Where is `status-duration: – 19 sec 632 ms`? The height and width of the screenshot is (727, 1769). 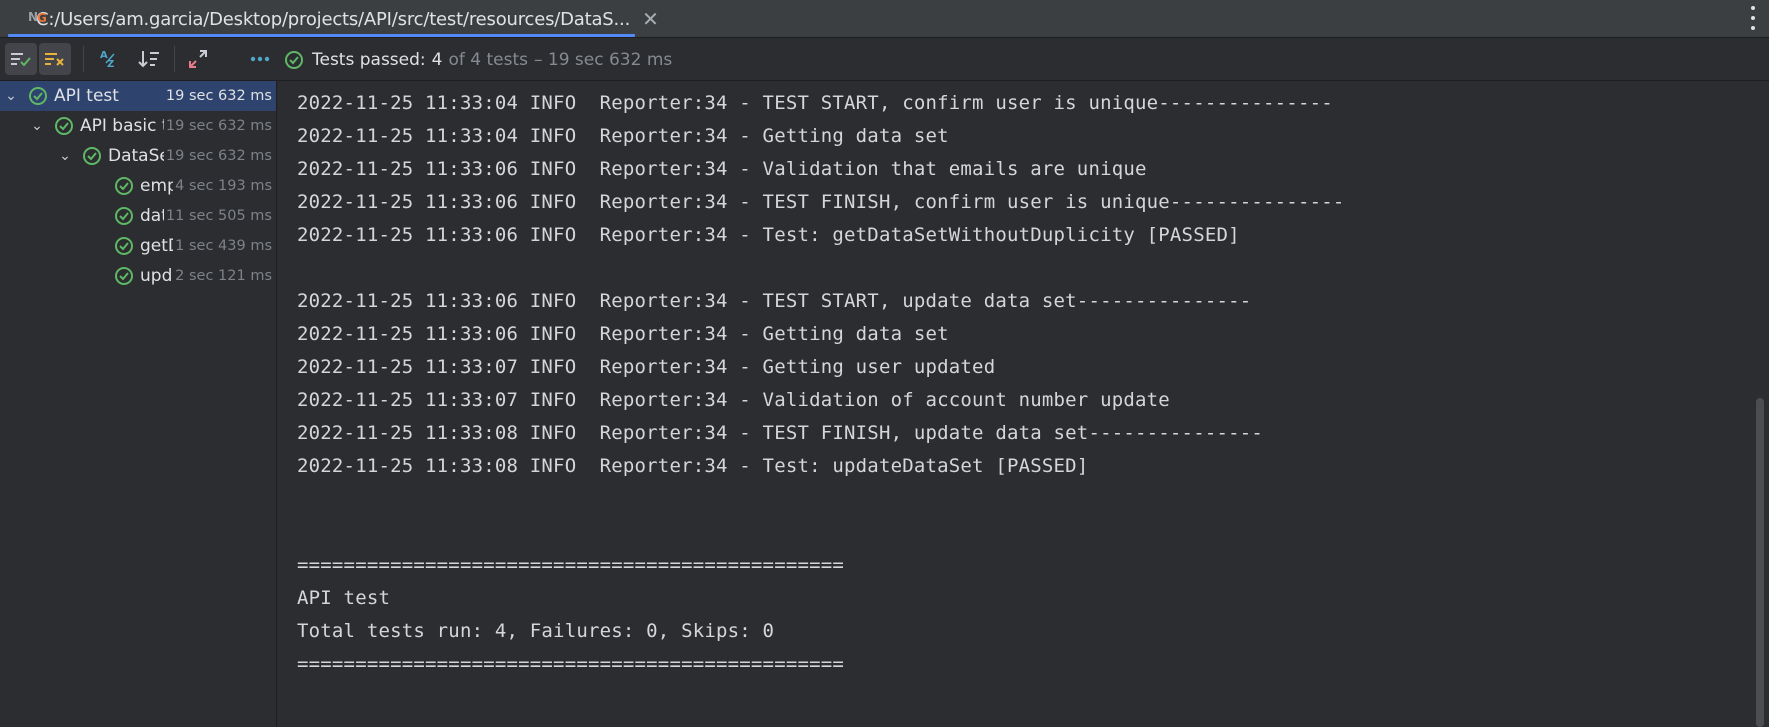 status-duration: – 19 sec 632 ms is located at coordinates (603, 59).